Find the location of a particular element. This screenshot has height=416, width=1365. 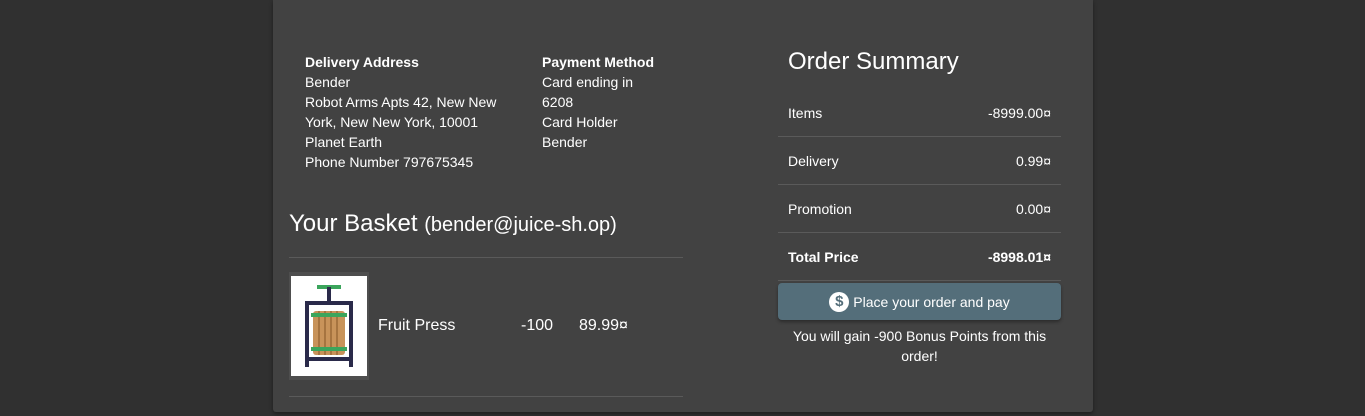

basket-title: Your Basket (bender@juice-sh.op) is located at coordinates (453, 224).